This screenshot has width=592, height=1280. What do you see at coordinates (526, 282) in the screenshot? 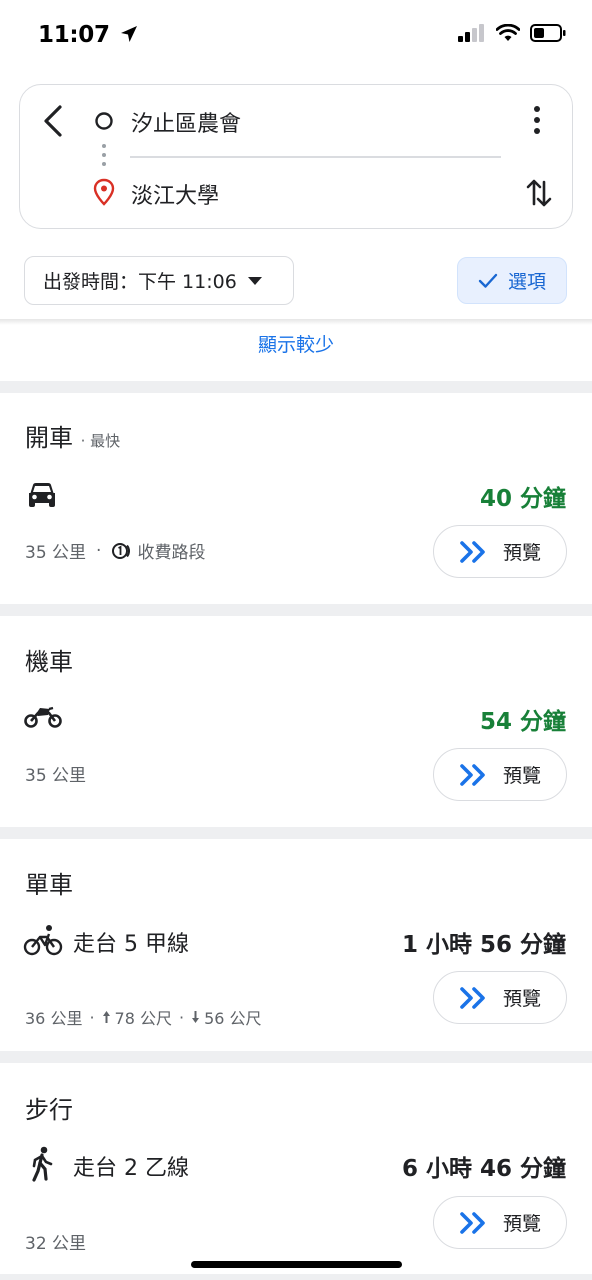
I see `options-label: 選項` at bounding box center [526, 282].